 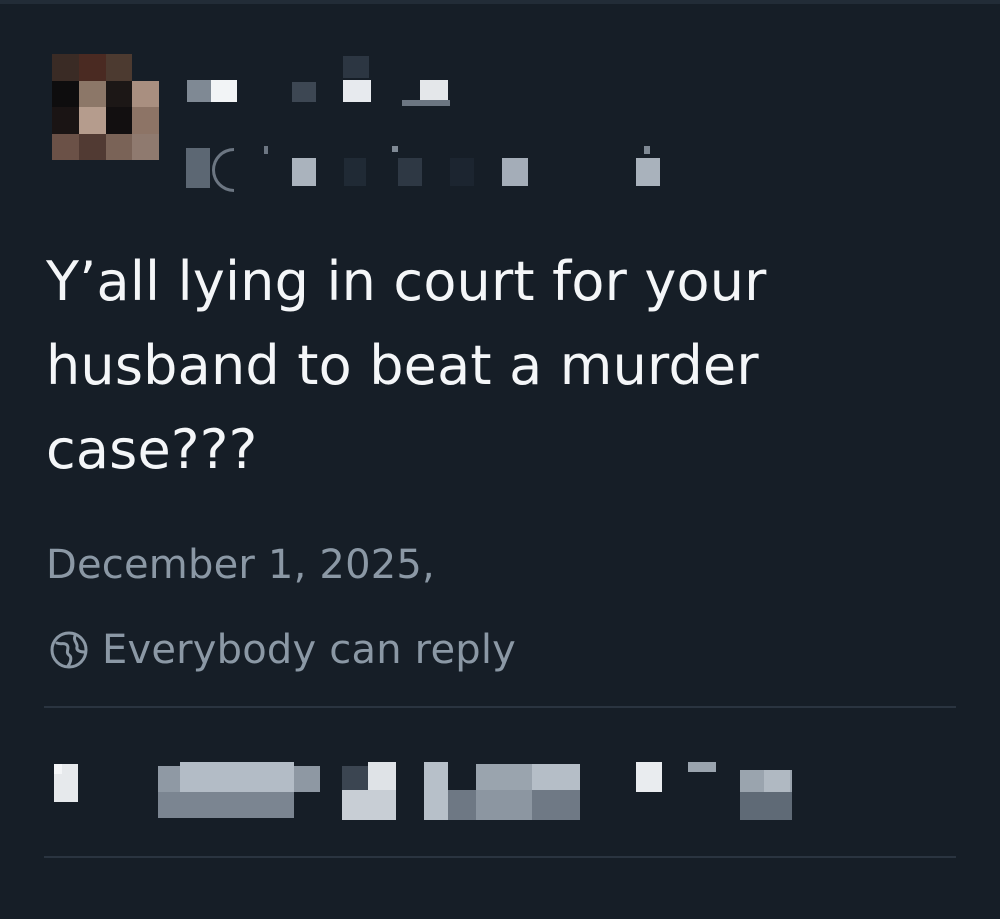 I want to click on post-date: December 1, 2025,, so click(x=240, y=565).